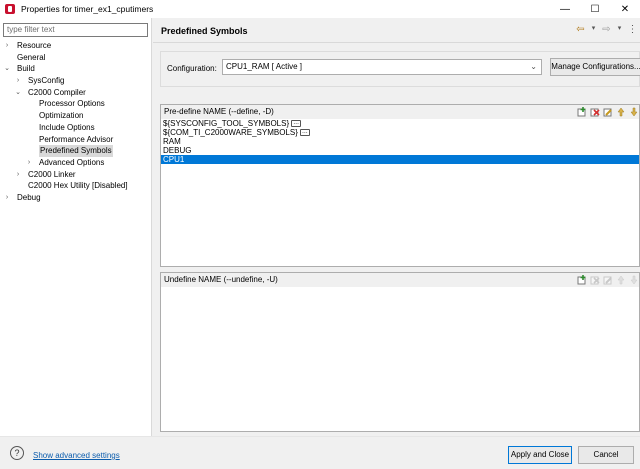 The width and height of the screenshot is (640, 469). I want to click on tree-item-label: Predefined Symbols, so click(76, 151).